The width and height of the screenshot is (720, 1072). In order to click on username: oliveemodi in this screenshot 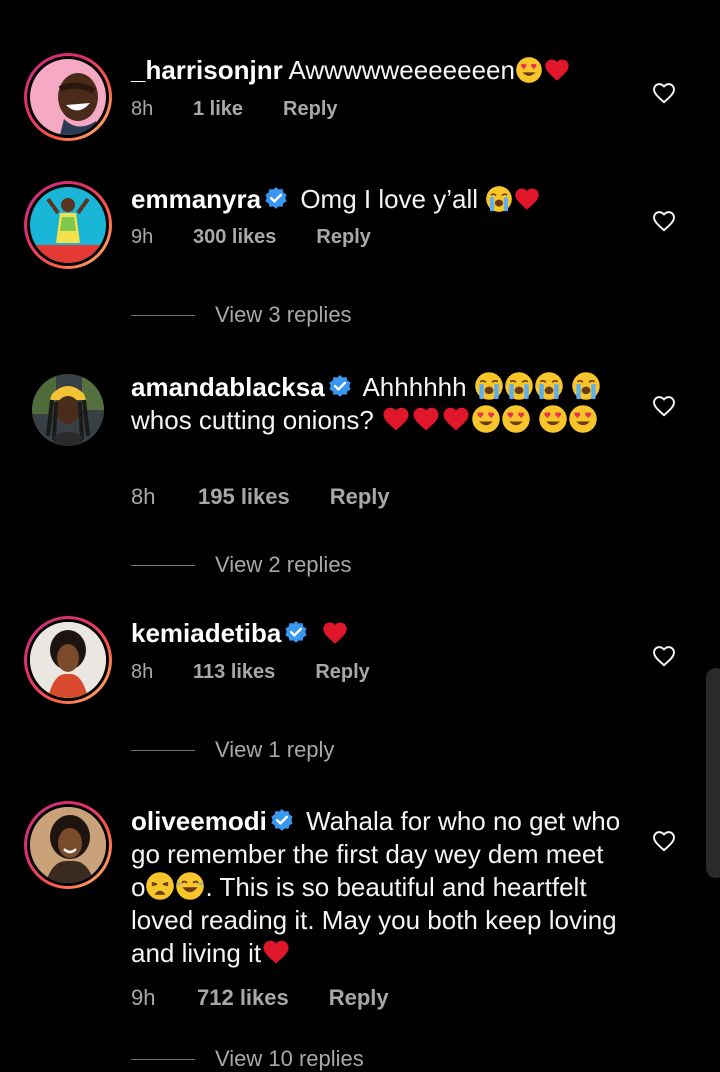, I will do `click(199, 821)`.